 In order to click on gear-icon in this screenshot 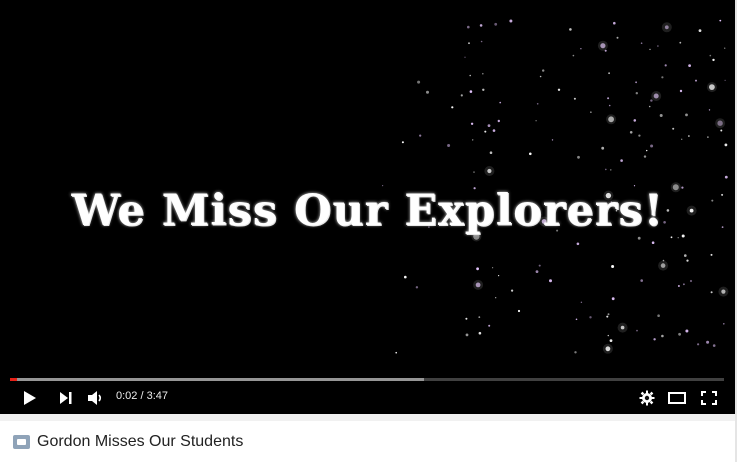, I will do `click(647, 398)`.